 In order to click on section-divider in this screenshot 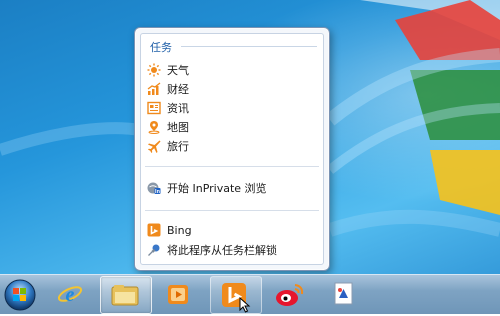, I will do `click(249, 46)`.